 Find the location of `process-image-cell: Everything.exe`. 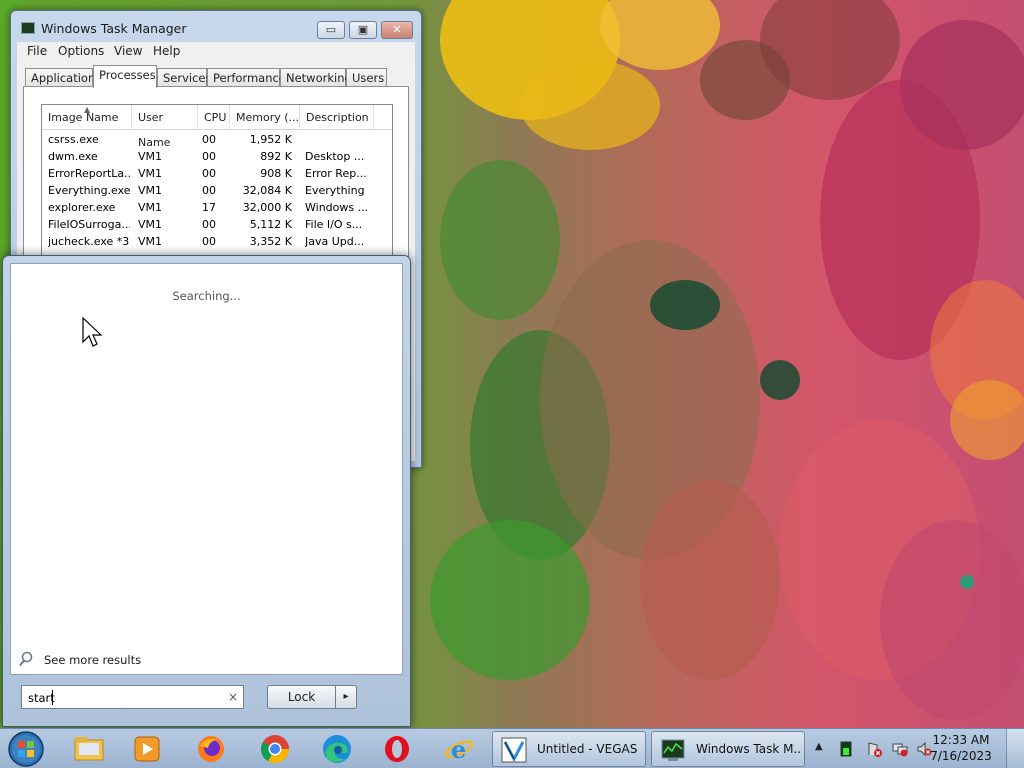

process-image-cell: Everything.exe is located at coordinates (89, 190).